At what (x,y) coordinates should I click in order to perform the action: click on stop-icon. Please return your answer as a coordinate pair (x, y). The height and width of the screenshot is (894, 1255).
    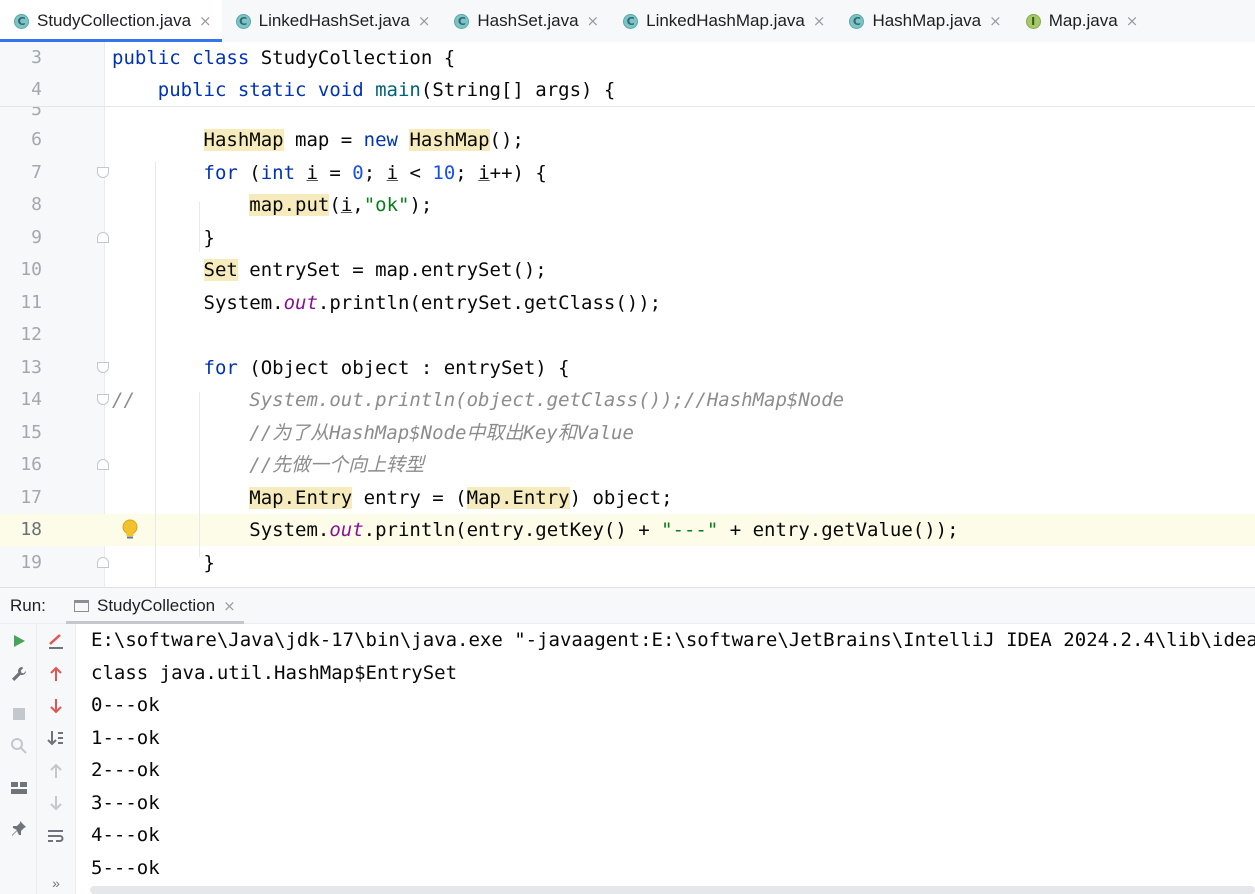
    Looking at the image, I should click on (19, 714).